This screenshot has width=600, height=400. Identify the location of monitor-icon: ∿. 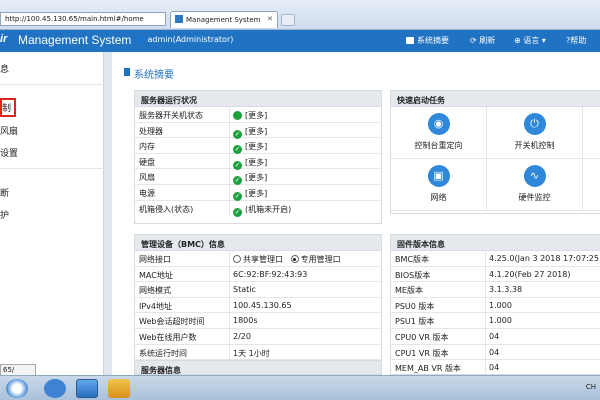
(534, 176).